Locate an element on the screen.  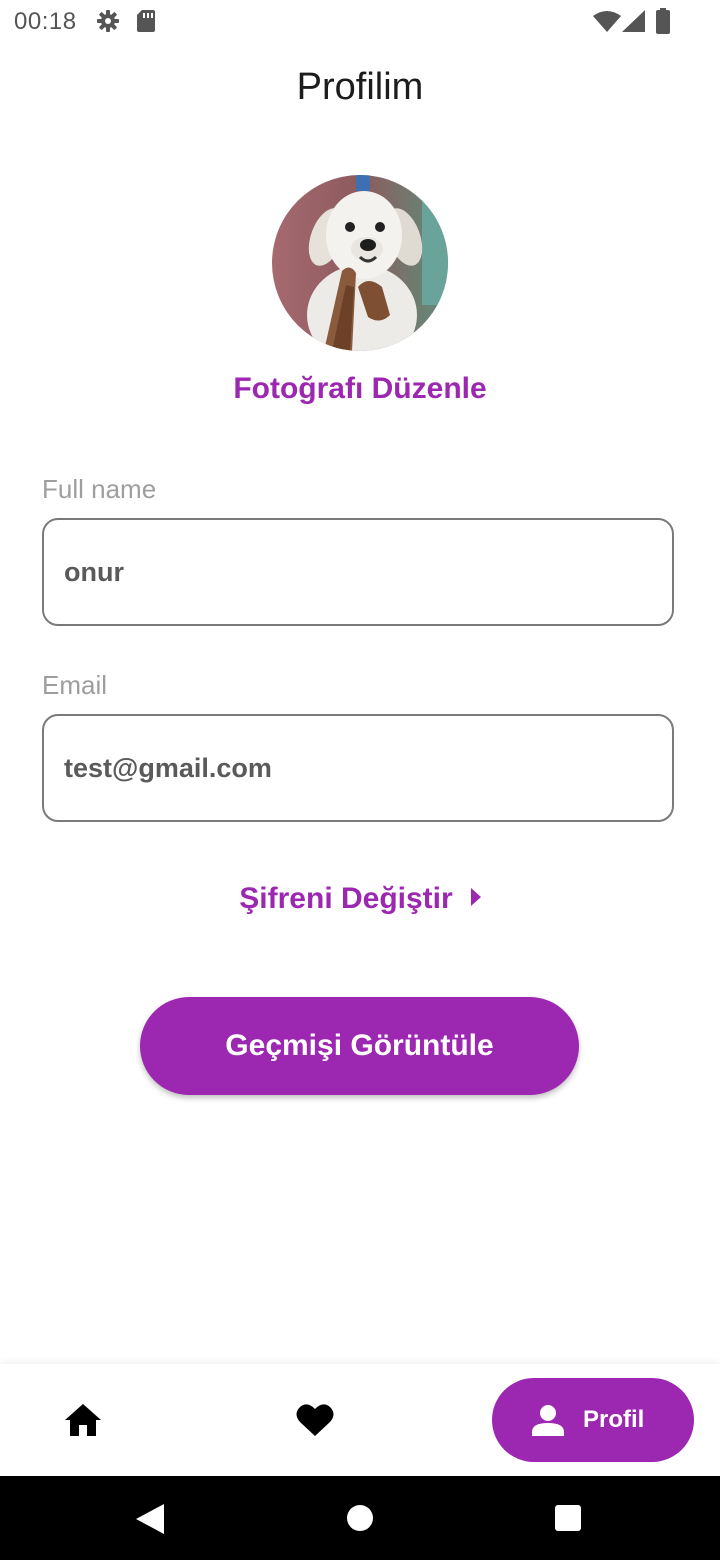
full-name-label: Full name is located at coordinates (99, 489).